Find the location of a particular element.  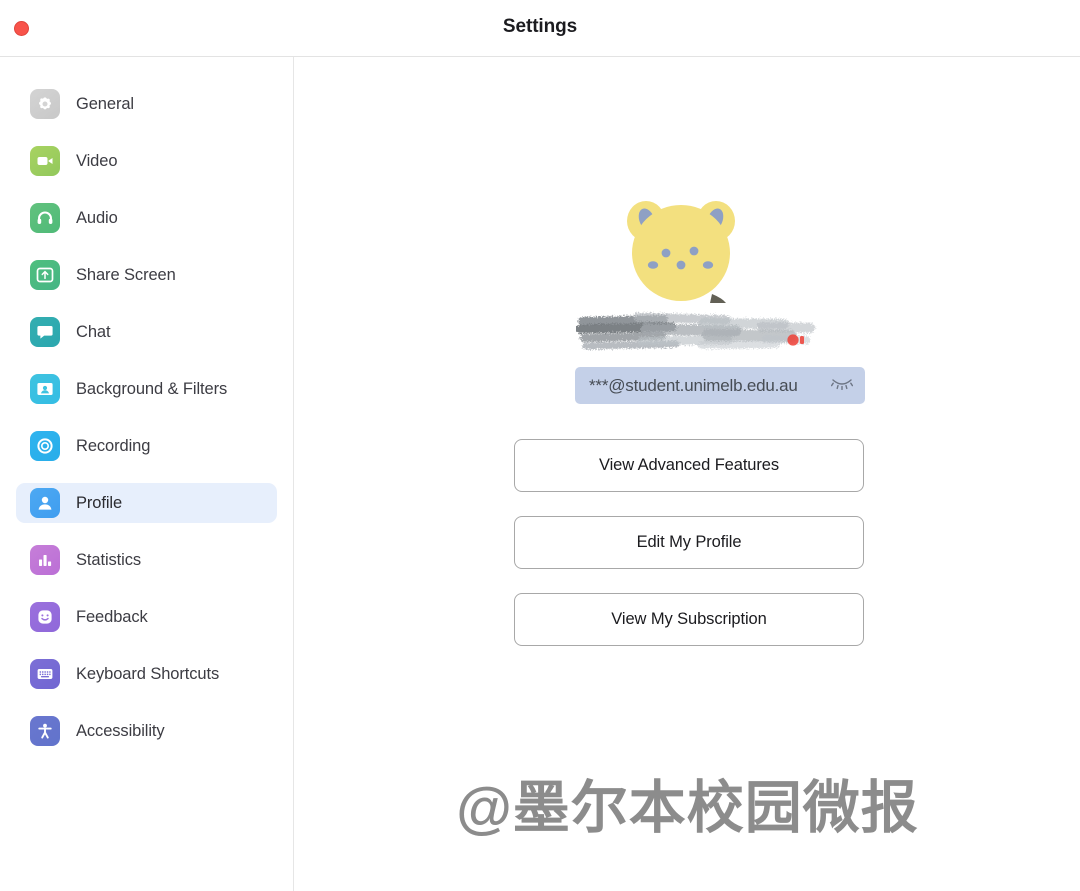

view-my-subscription-button: View My Subscription is located at coordinates (689, 619).